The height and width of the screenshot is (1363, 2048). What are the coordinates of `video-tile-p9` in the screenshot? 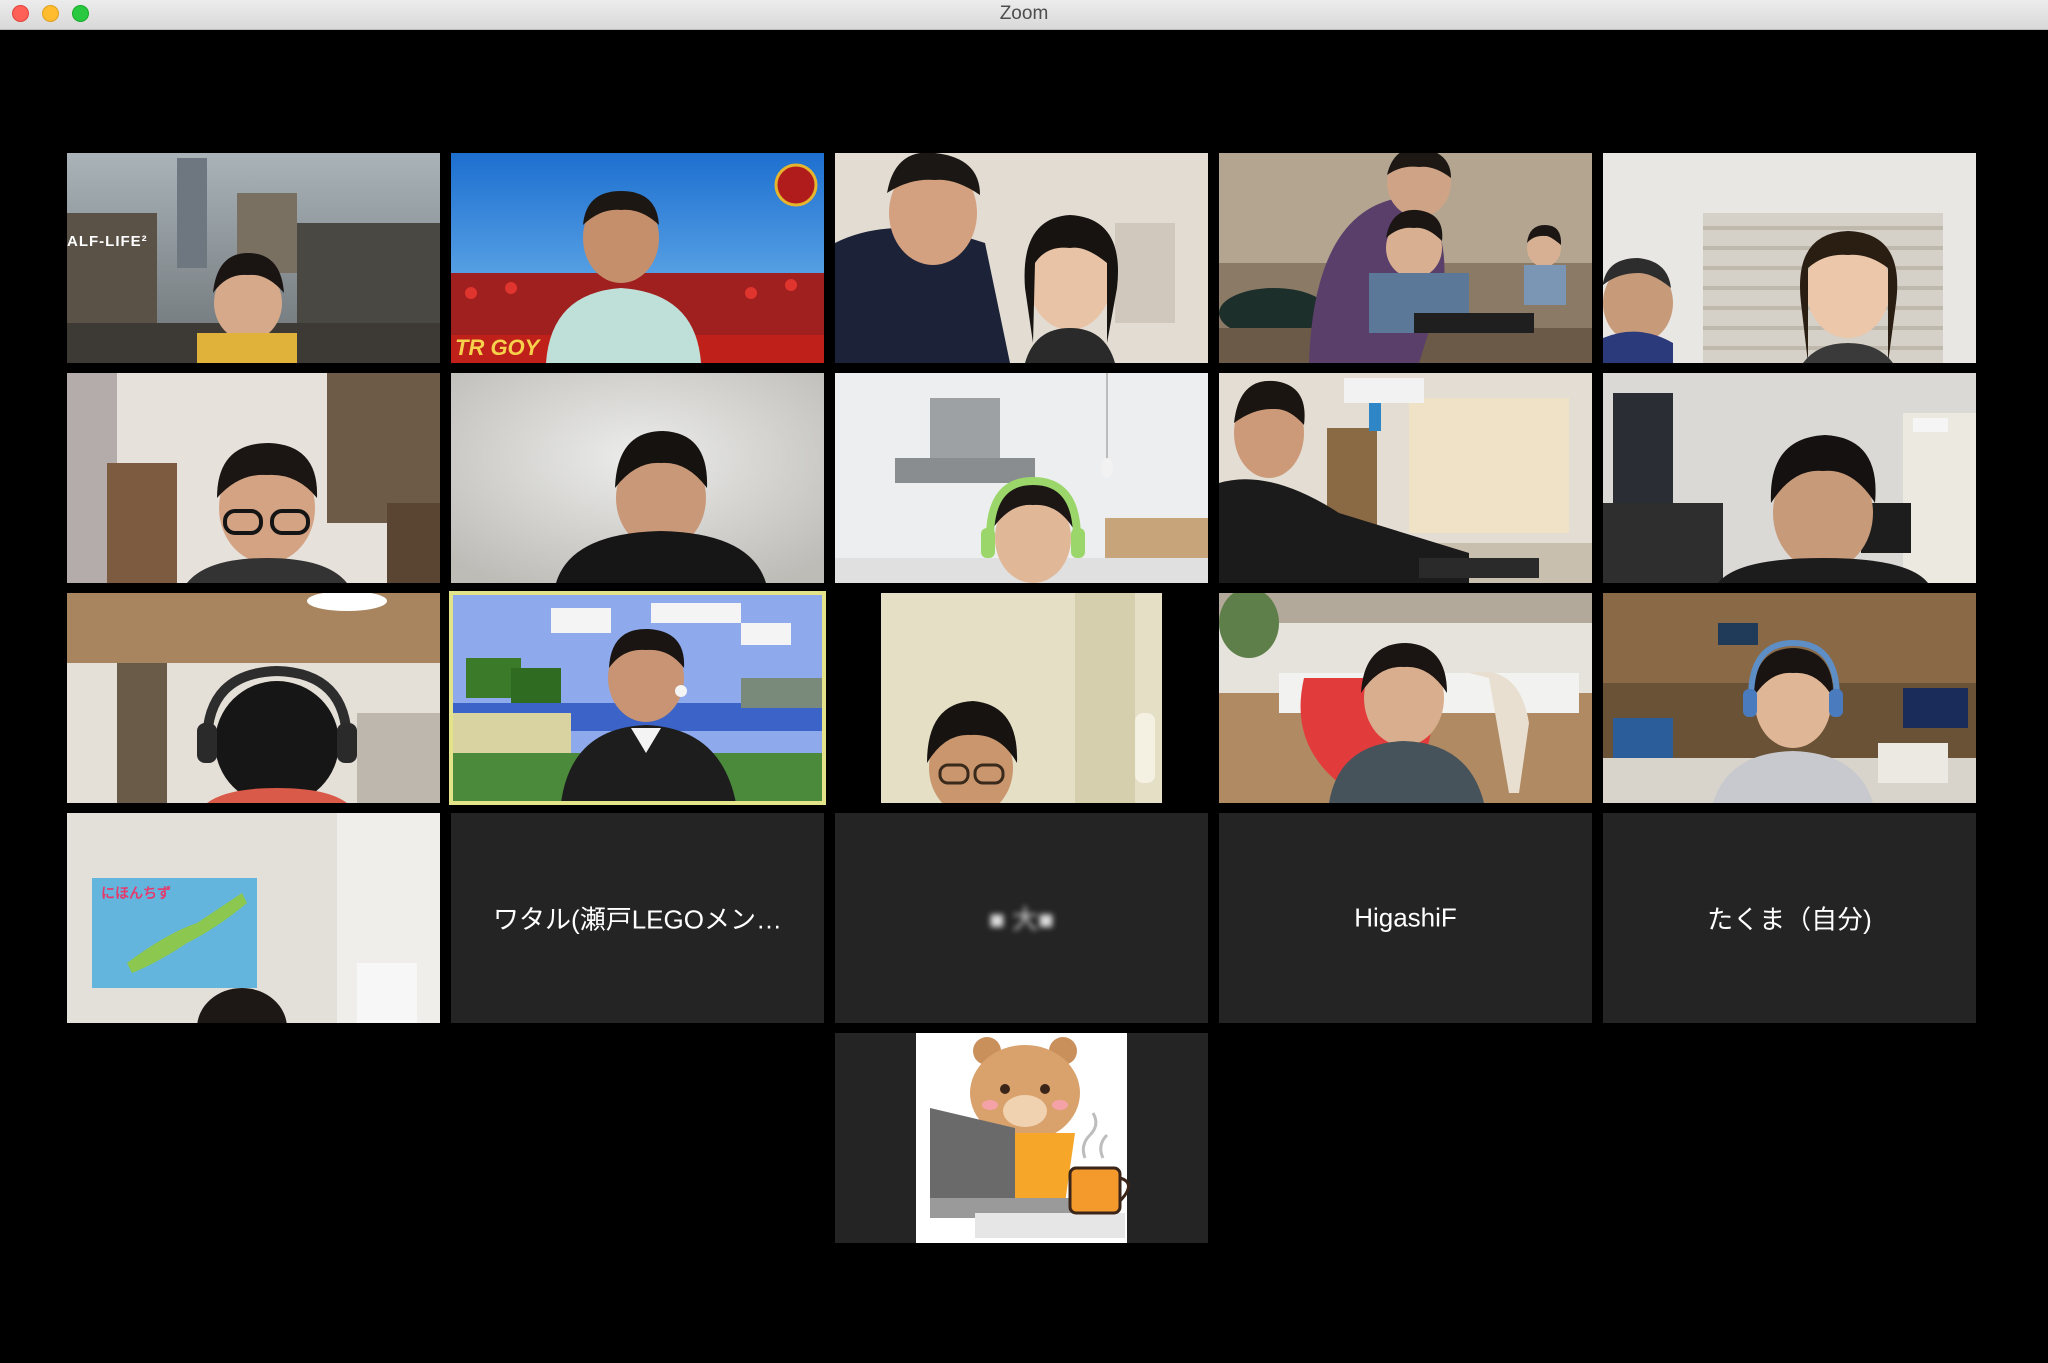 It's located at (1405, 478).